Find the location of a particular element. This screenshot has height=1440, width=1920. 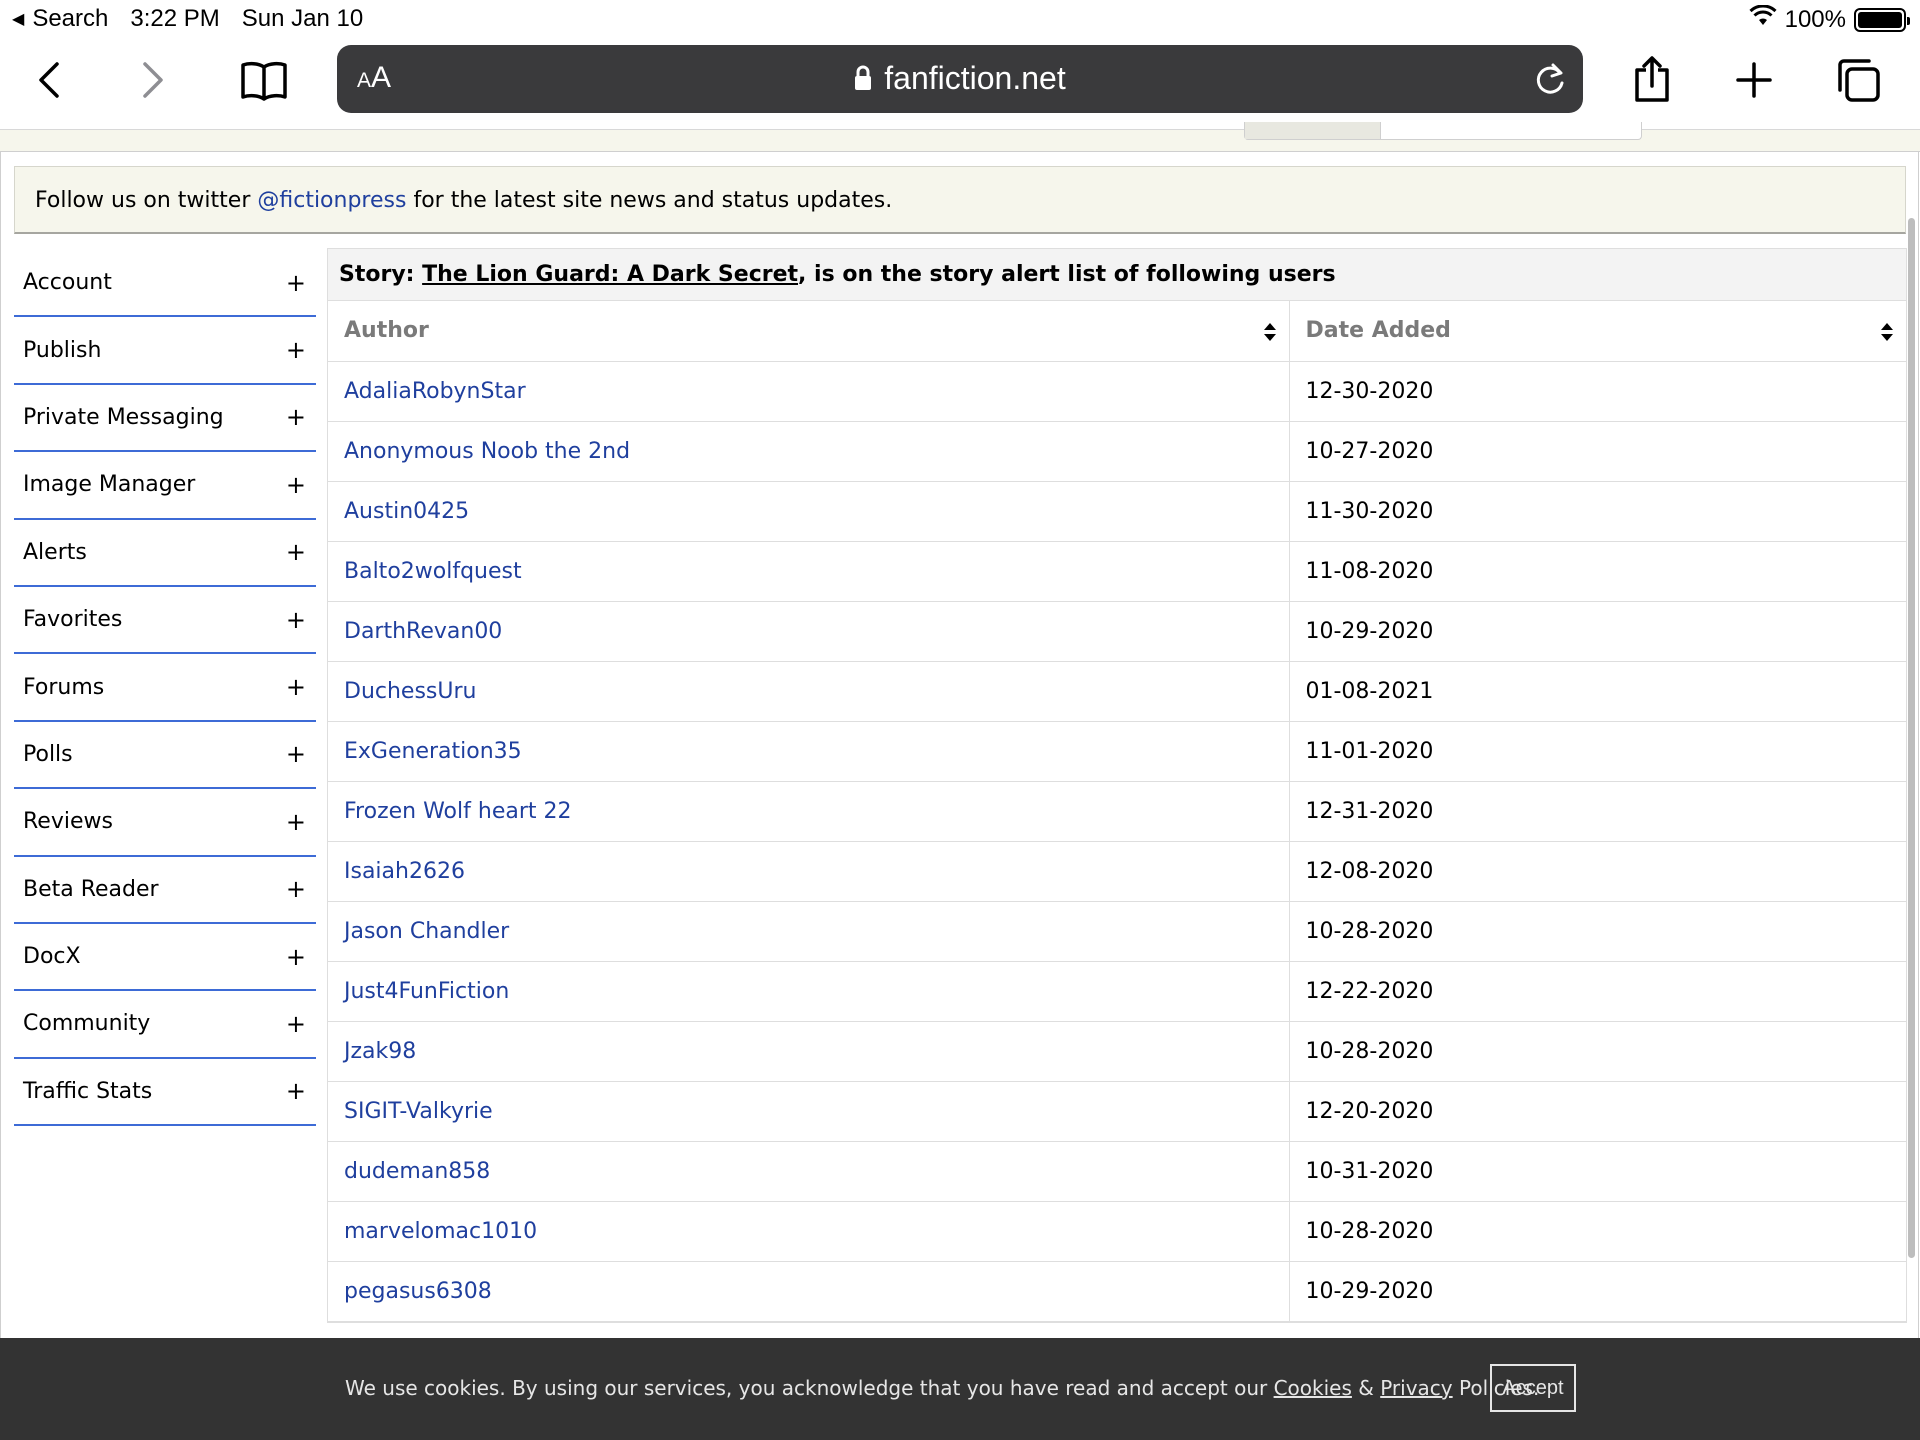

author-column-header: Author is located at coordinates (809, 331).